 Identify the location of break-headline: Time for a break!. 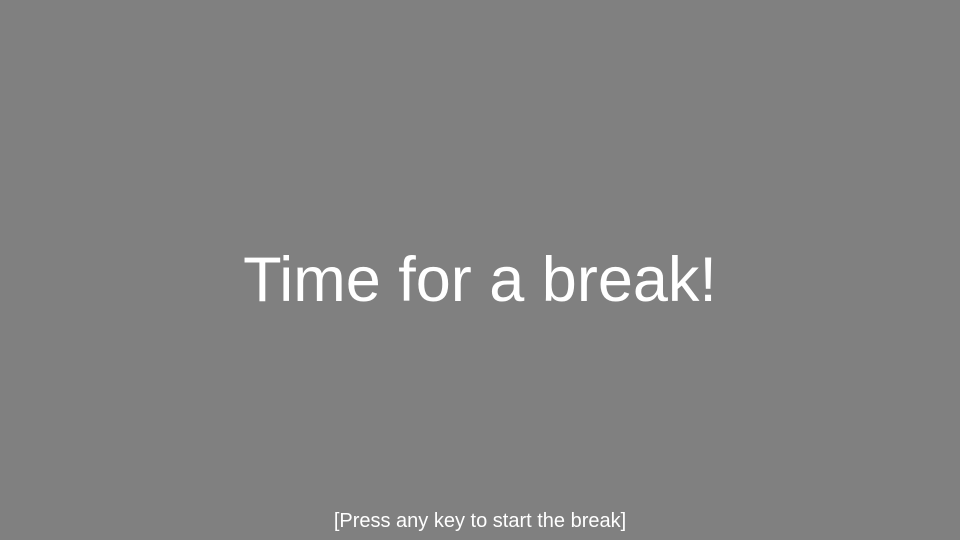
(480, 280).